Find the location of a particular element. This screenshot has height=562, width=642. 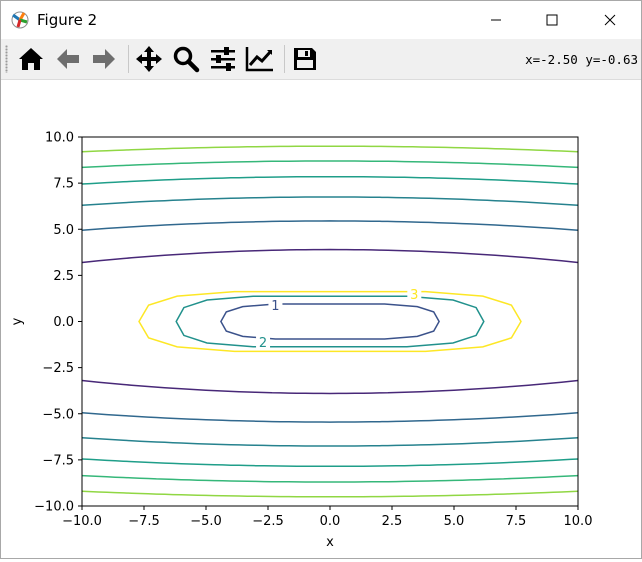

navigation-toolbar: x=-2.50 y=-0.63 is located at coordinates (321, 59).